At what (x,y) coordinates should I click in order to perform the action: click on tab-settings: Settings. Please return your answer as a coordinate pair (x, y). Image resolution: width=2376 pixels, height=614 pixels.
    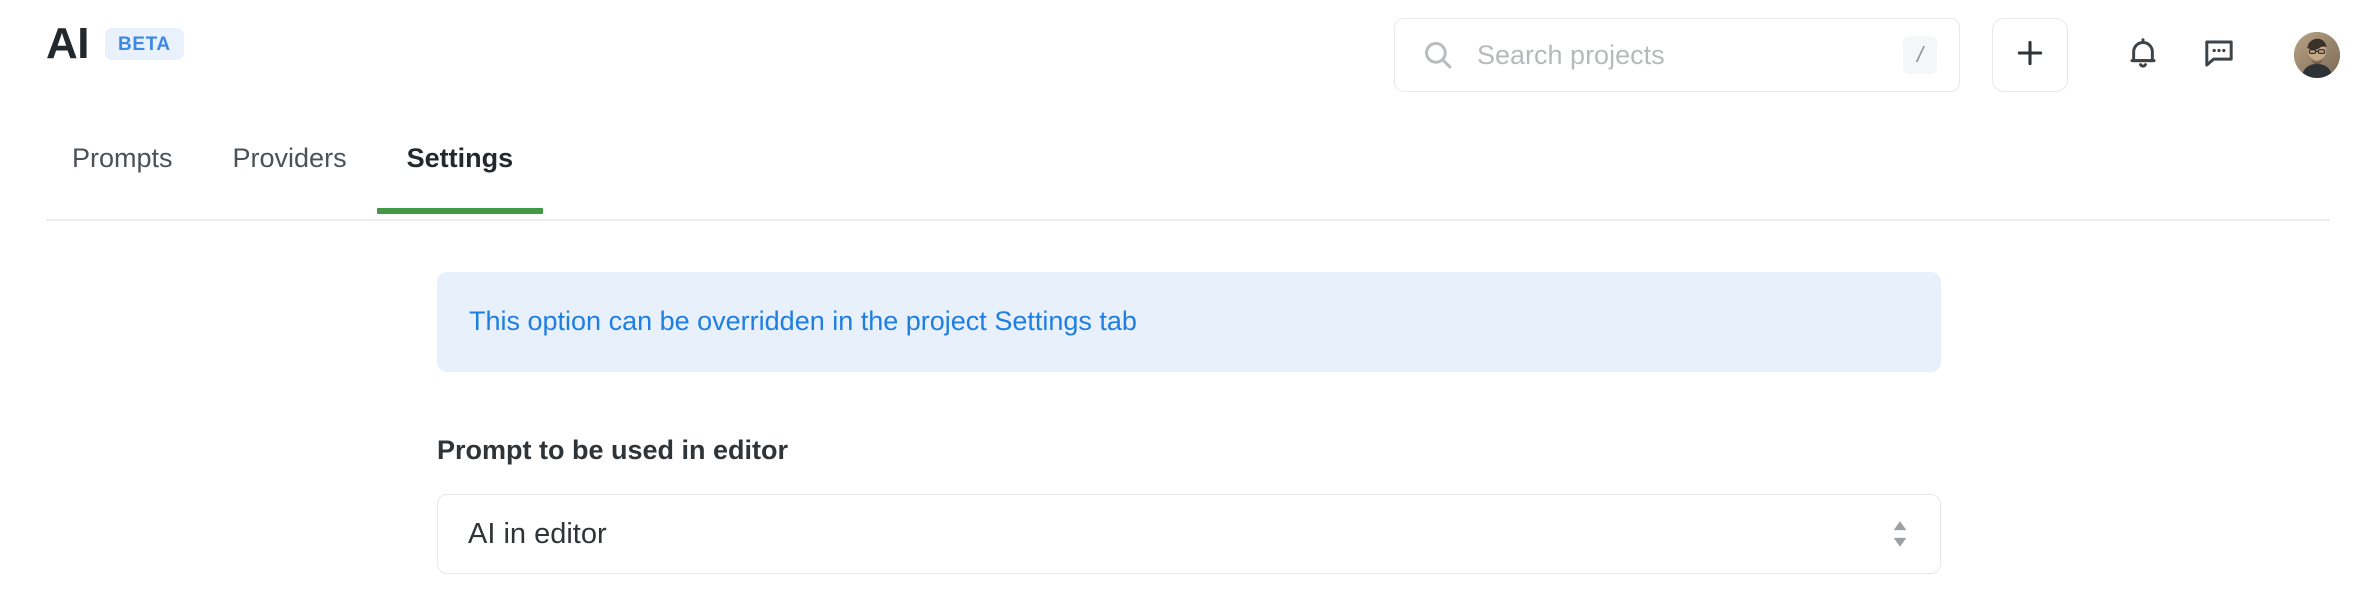
    Looking at the image, I should click on (460, 172).